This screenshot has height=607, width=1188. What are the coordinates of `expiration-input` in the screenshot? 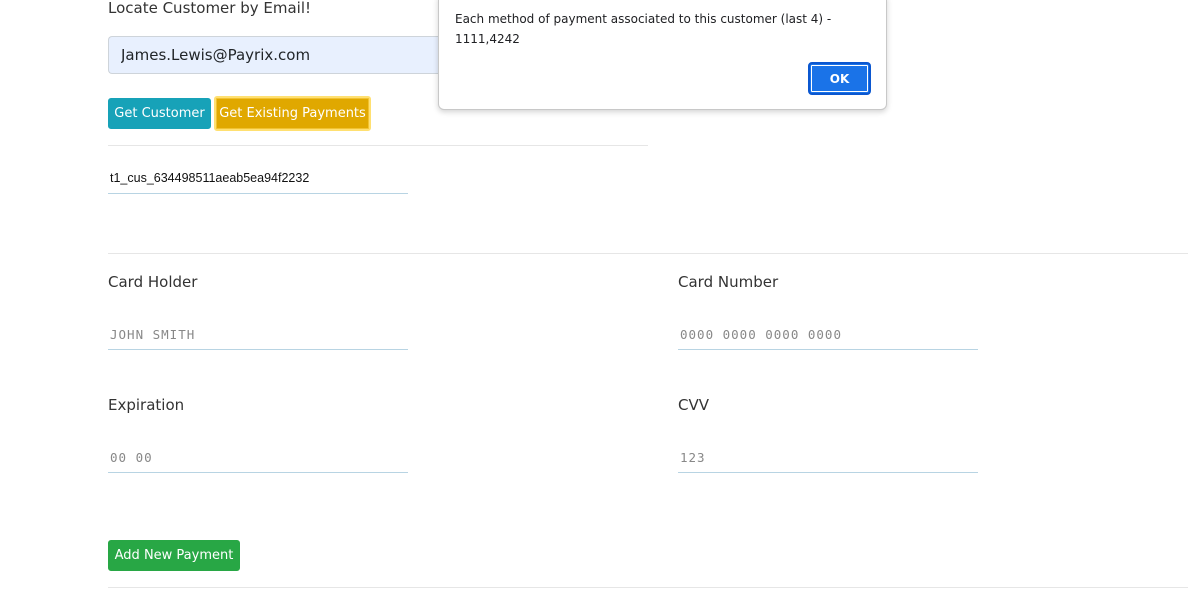 It's located at (258, 458).